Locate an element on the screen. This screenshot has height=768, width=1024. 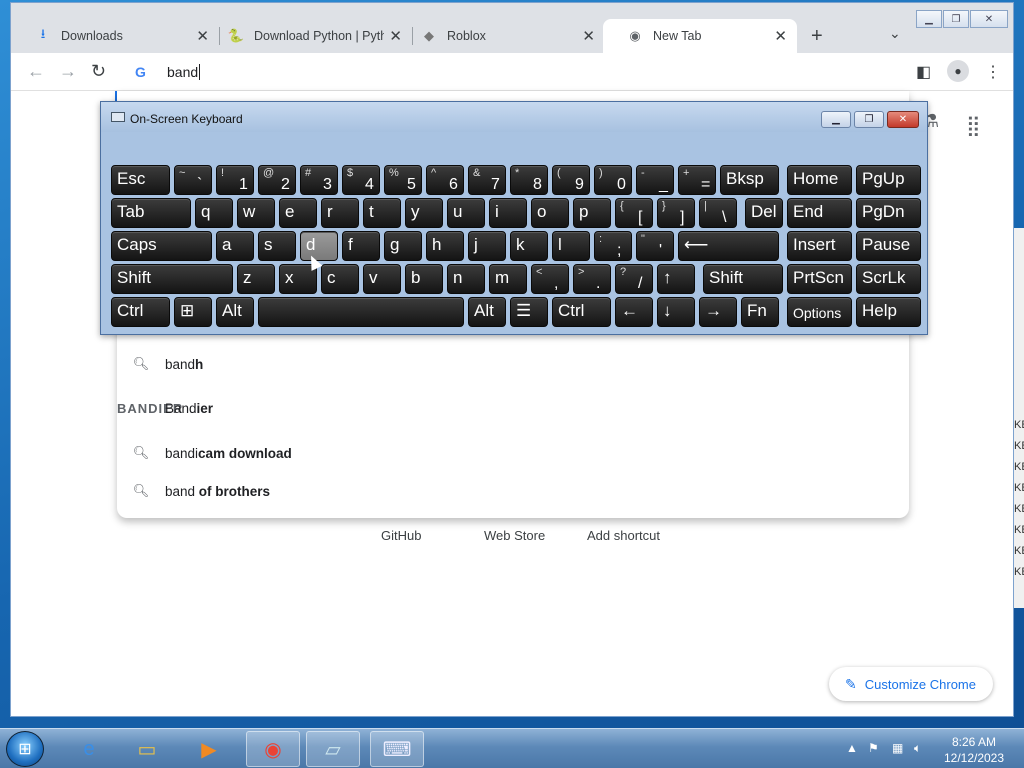
key-6: ^ 6 is located at coordinates (445, 180).